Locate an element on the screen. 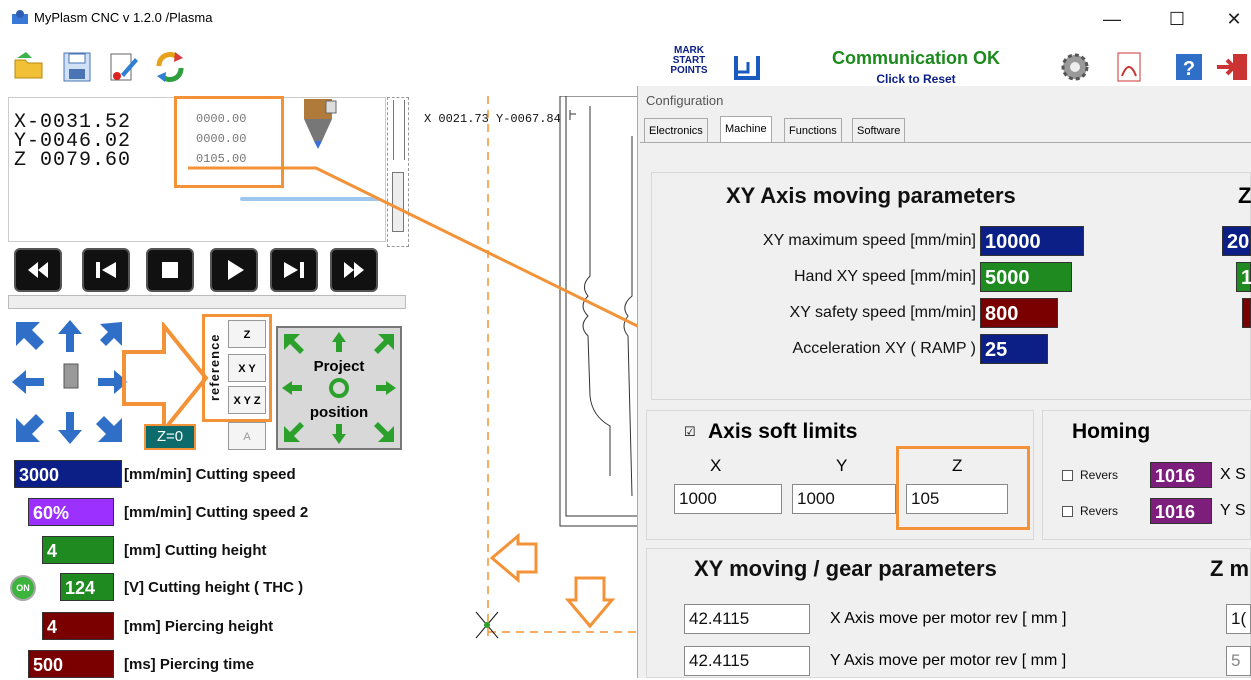 This screenshot has height=680, width=1251. edit-document-icon is located at coordinates (124, 67).